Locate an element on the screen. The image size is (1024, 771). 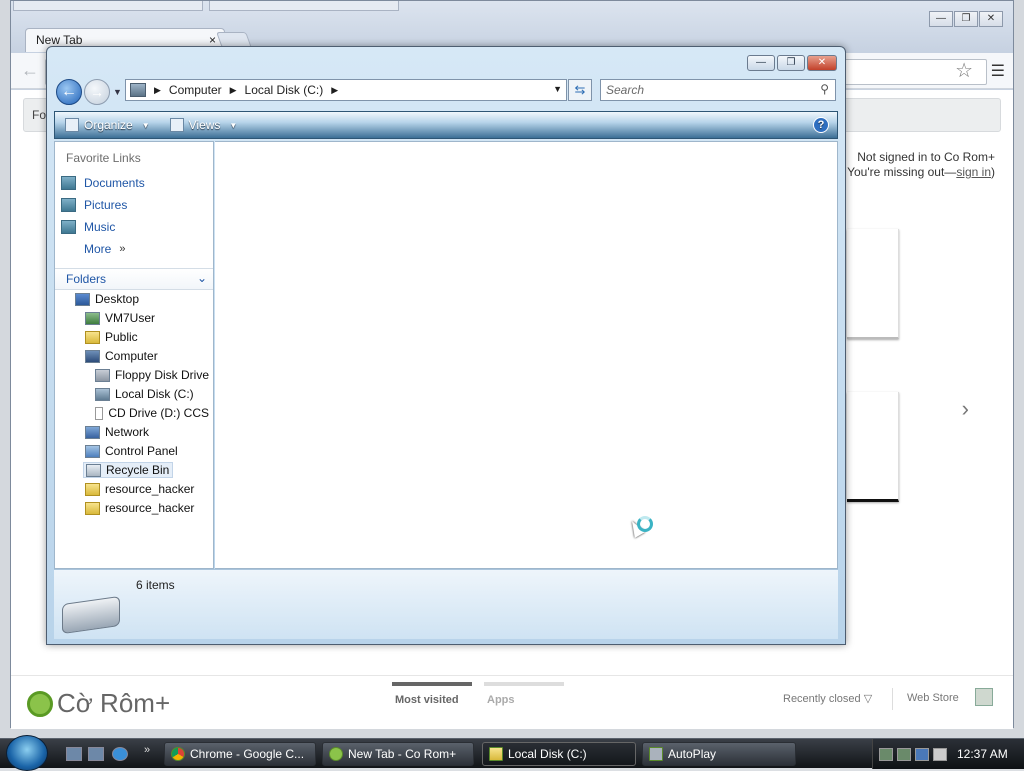
more-chevron-icon: » is located at coordinates (122, 249).